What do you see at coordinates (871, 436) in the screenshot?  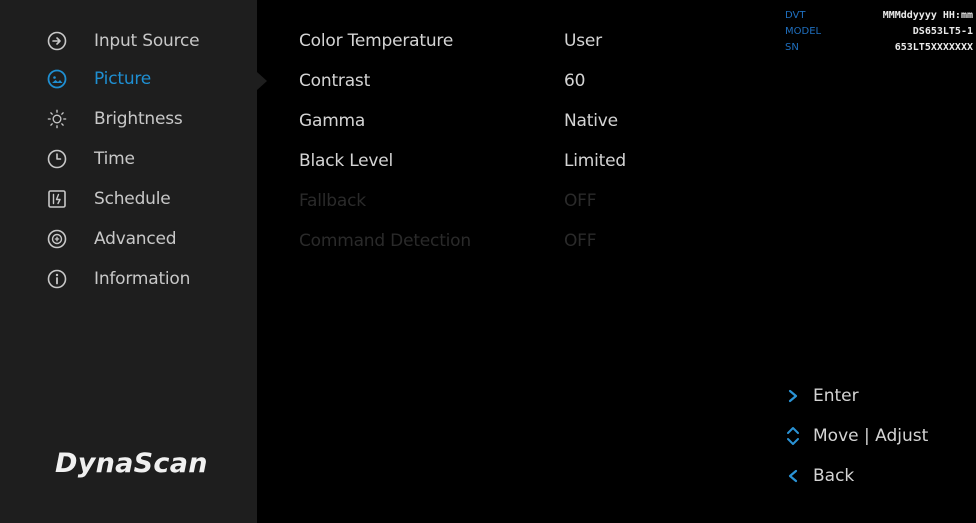 I see `hint-label: Move | Adjust` at bounding box center [871, 436].